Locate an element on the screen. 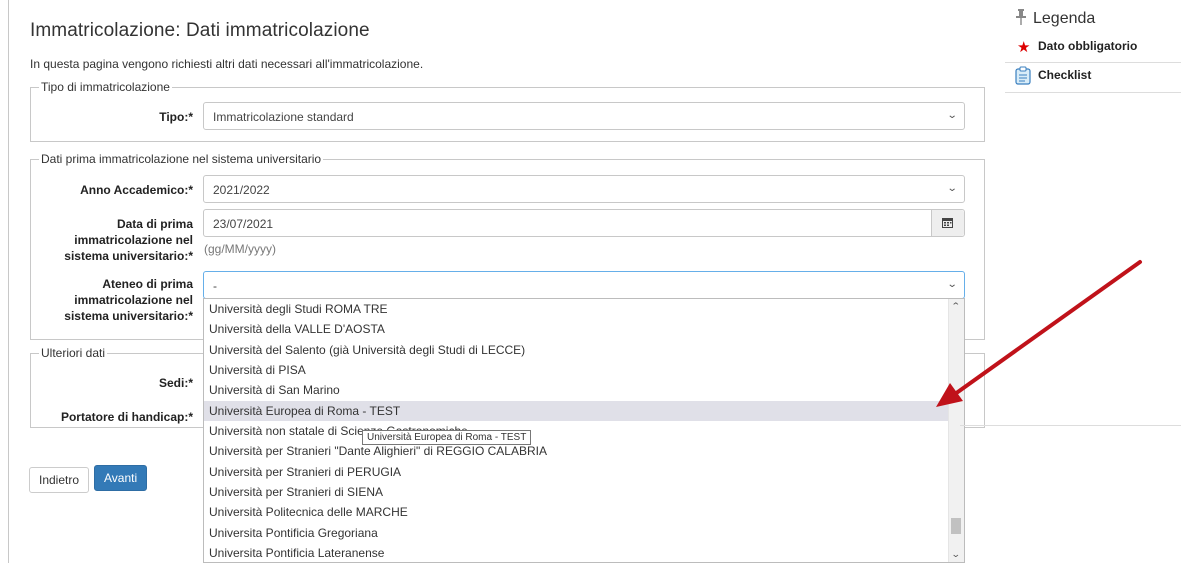 Image resolution: width=1181 pixels, height=563 pixels. handicap-label: Portatore di handicap:* is located at coordinates (126, 417).